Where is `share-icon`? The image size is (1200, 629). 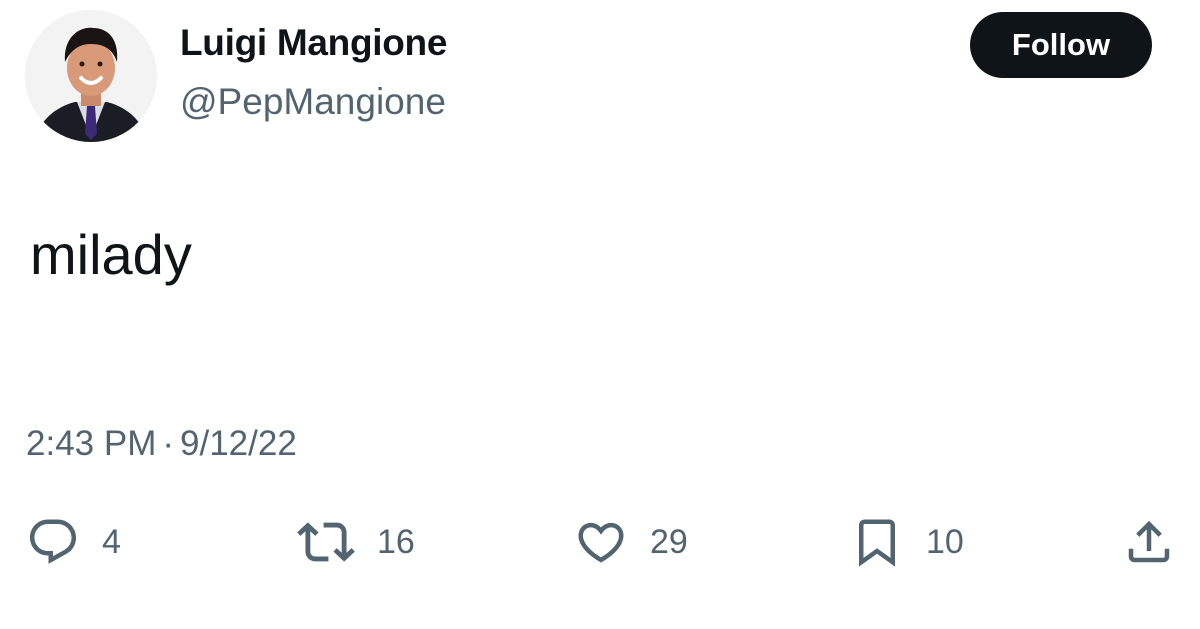
share-icon is located at coordinates (1149, 542).